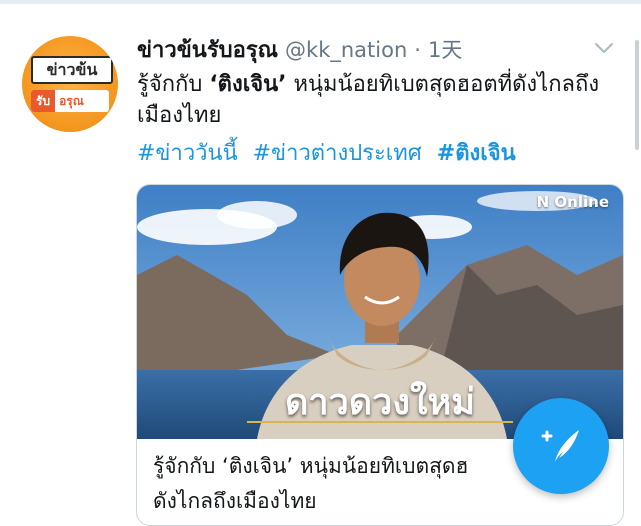 This screenshot has height=526, width=641. Describe the element at coordinates (72, 70) in the screenshot. I see `avatar-logo-top: ข่าวข้น` at that location.